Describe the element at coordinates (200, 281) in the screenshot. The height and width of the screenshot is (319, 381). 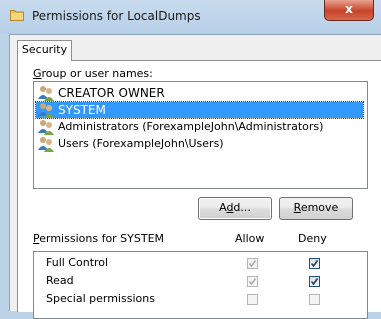
I see `permission-row-read: Read` at that location.